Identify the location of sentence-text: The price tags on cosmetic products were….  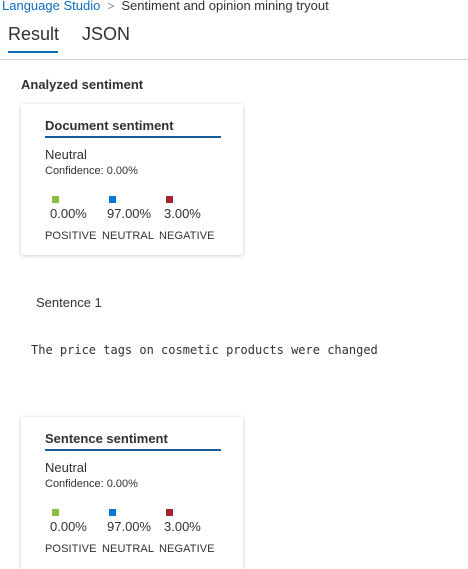
(204, 350).